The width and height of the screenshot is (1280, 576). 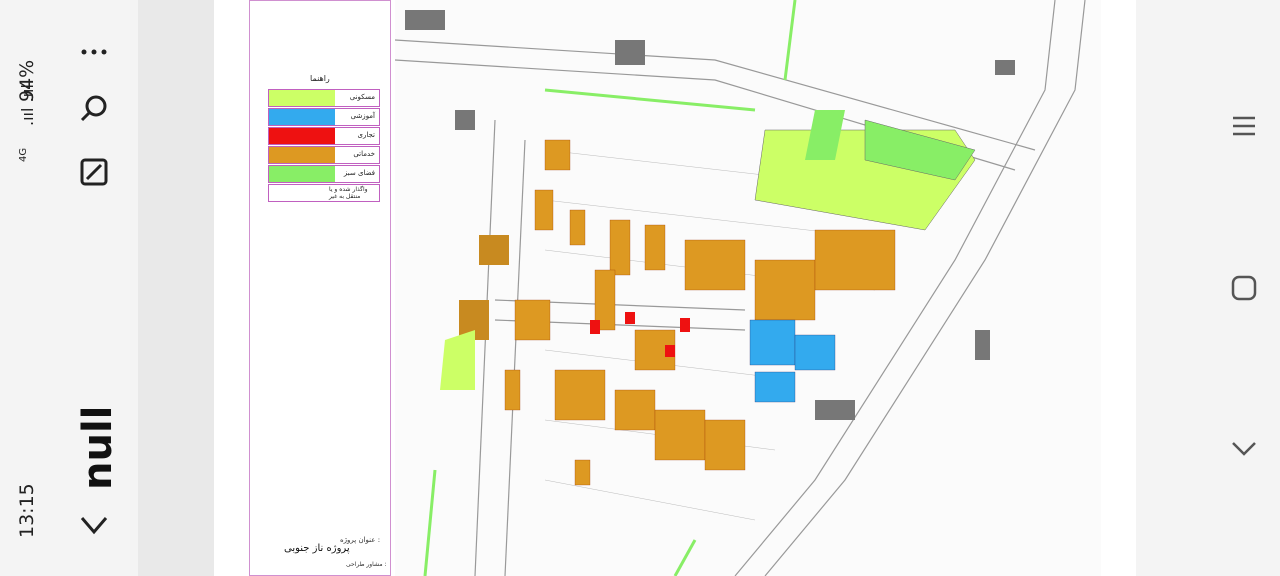 What do you see at coordinates (317, 548) in the screenshot?
I see `project-name: پروژه ناز جنوبی` at bounding box center [317, 548].